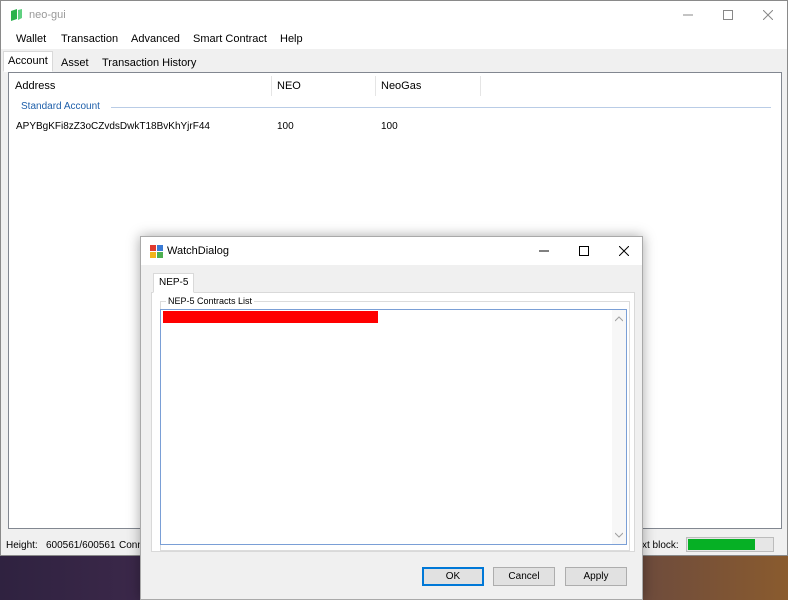 The height and width of the screenshot is (600, 788). I want to click on height-value: 600561/600561, so click(81, 545).